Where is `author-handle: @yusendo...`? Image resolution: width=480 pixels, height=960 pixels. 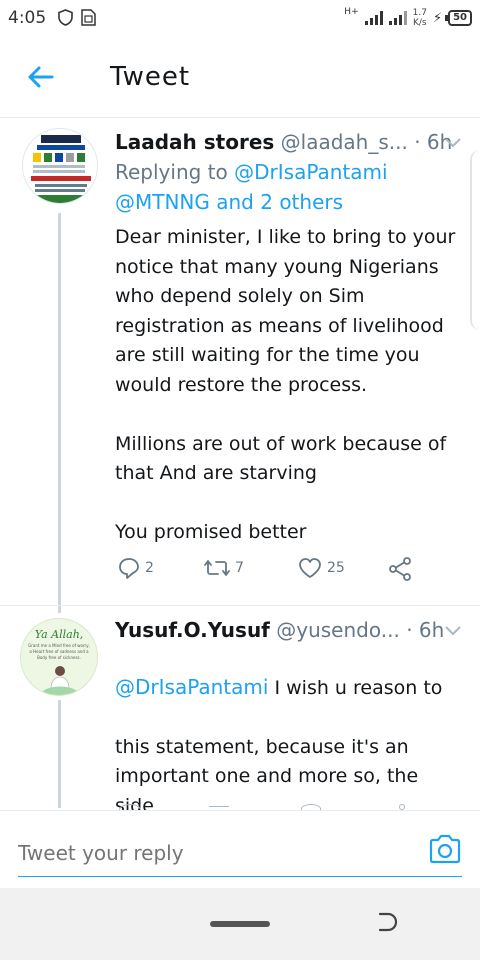 author-handle: @yusendo... is located at coordinates (338, 630).